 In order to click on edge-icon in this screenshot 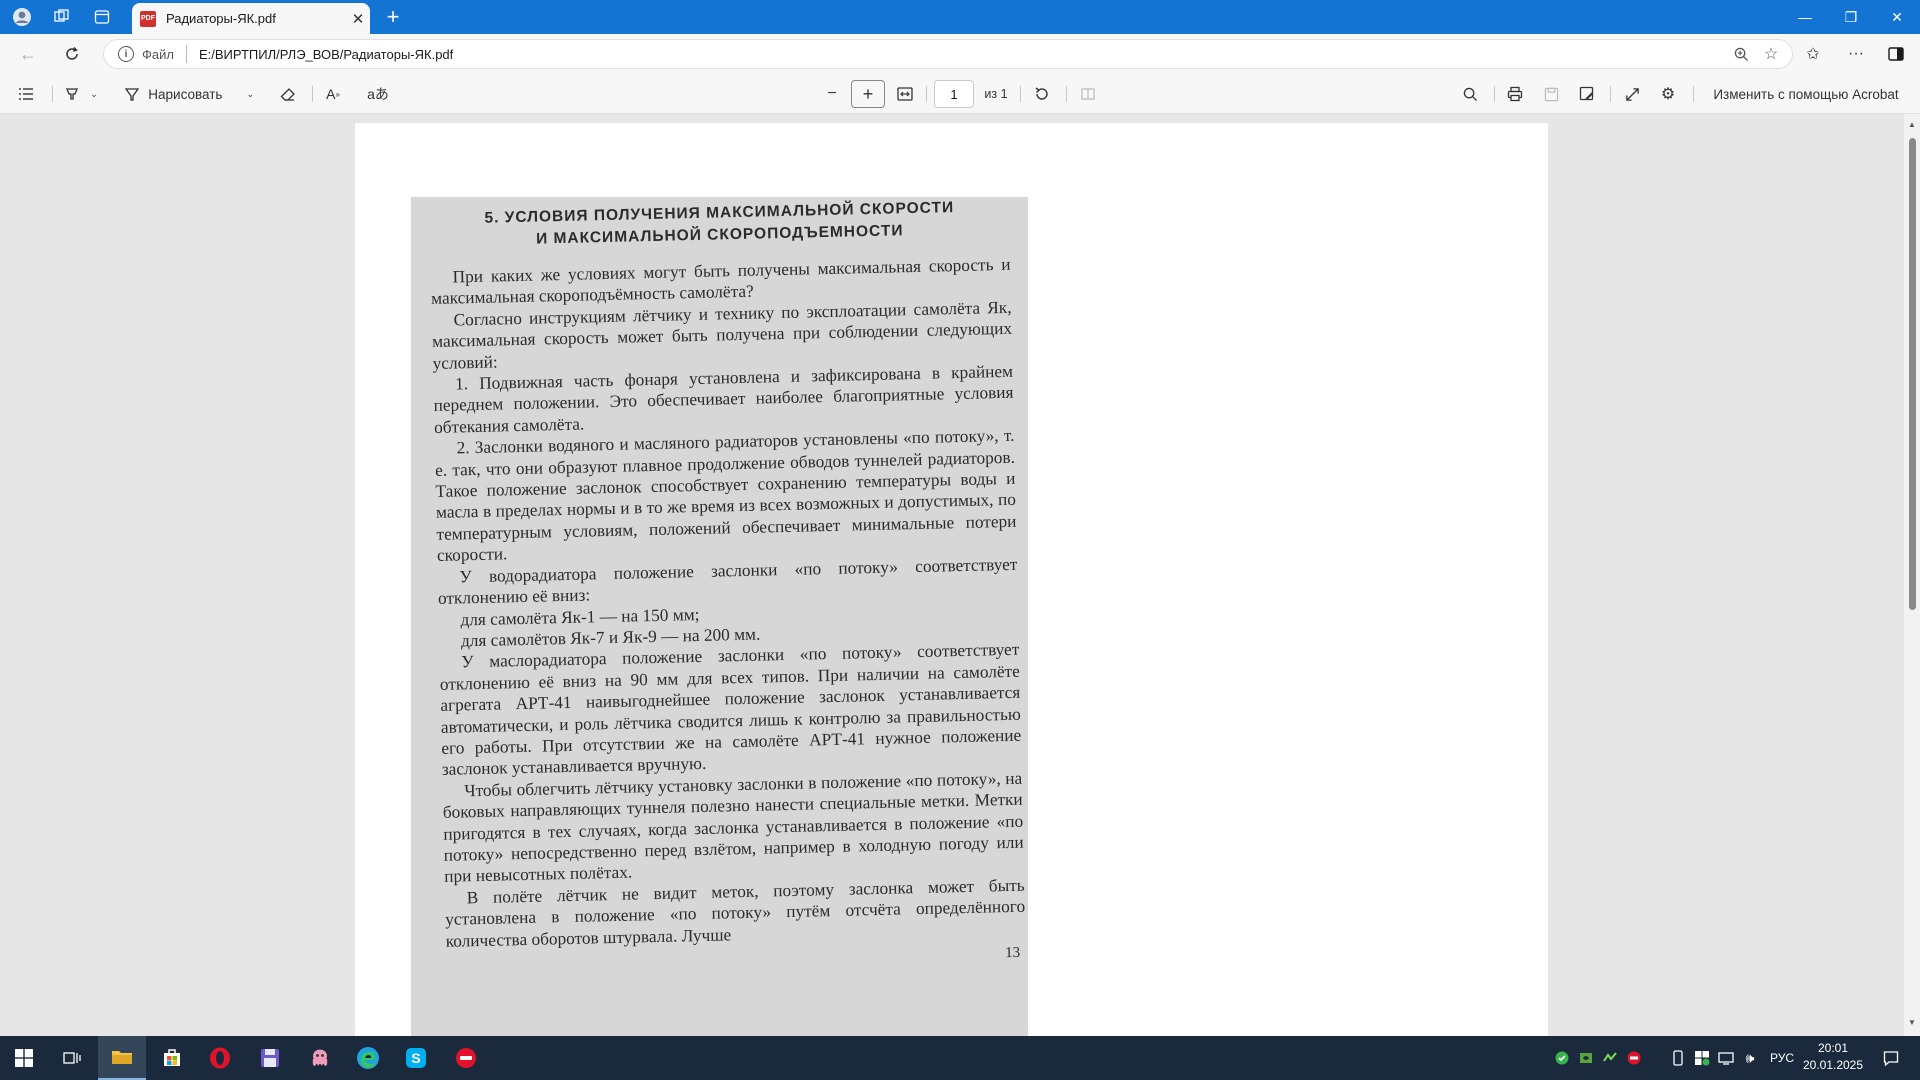, I will do `click(368, 1058)`.